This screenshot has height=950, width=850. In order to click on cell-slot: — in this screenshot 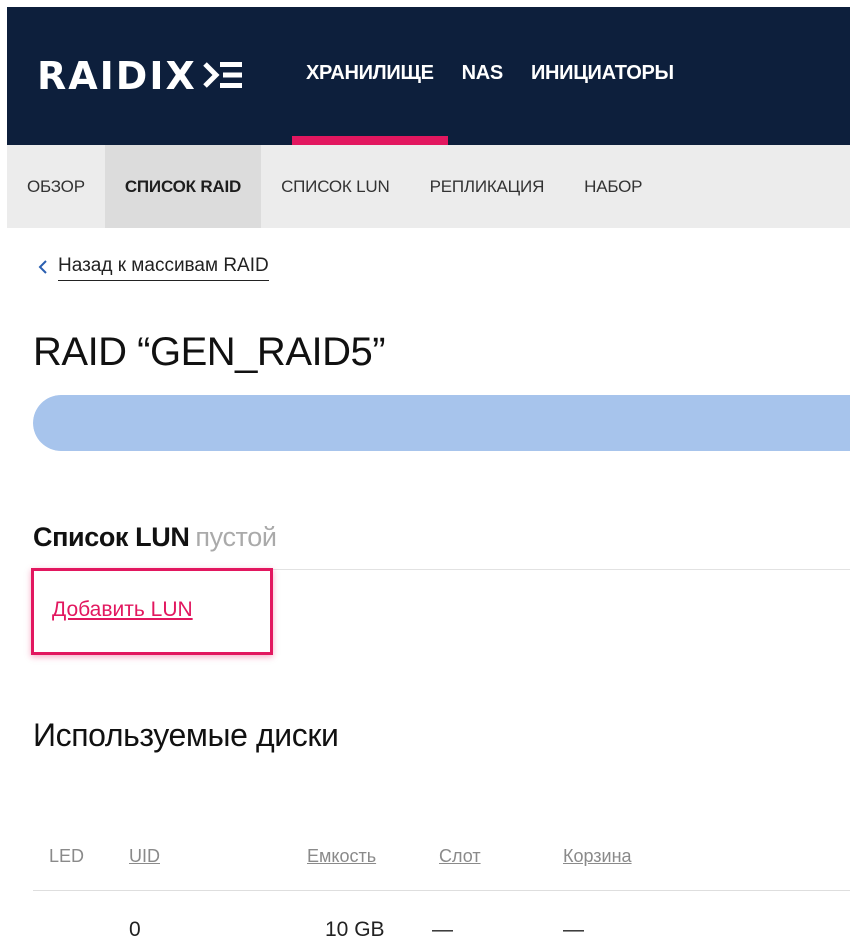, I will do `click(442, 929)`.